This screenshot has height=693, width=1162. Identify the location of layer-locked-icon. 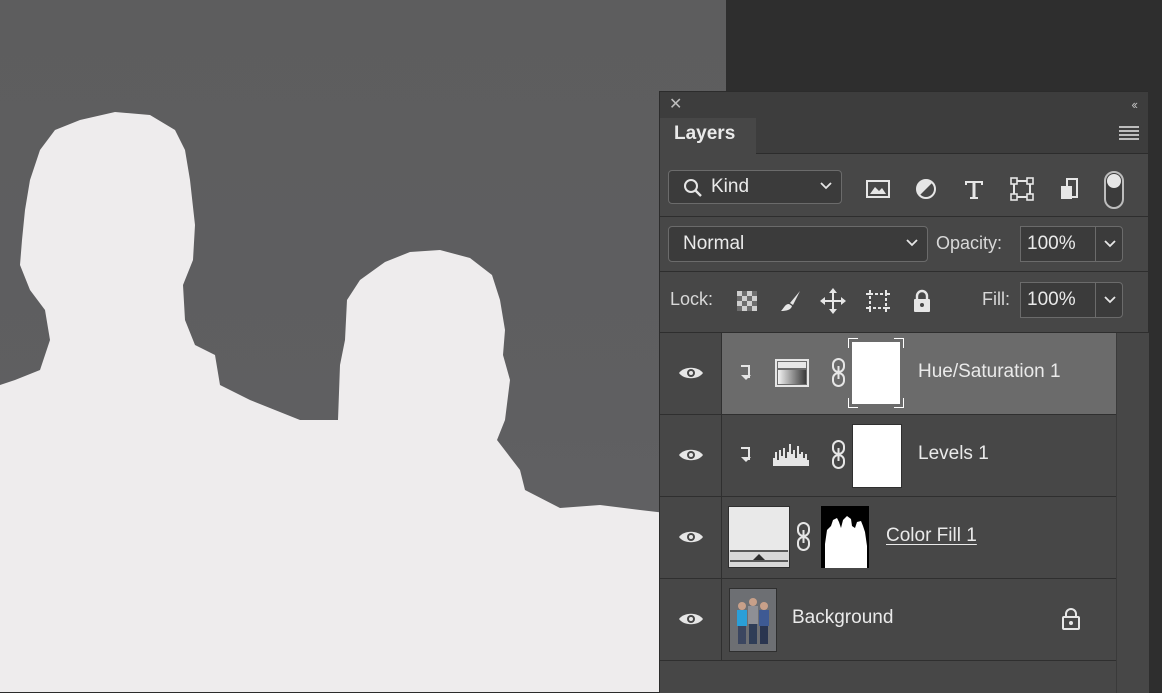
(1071, 619).